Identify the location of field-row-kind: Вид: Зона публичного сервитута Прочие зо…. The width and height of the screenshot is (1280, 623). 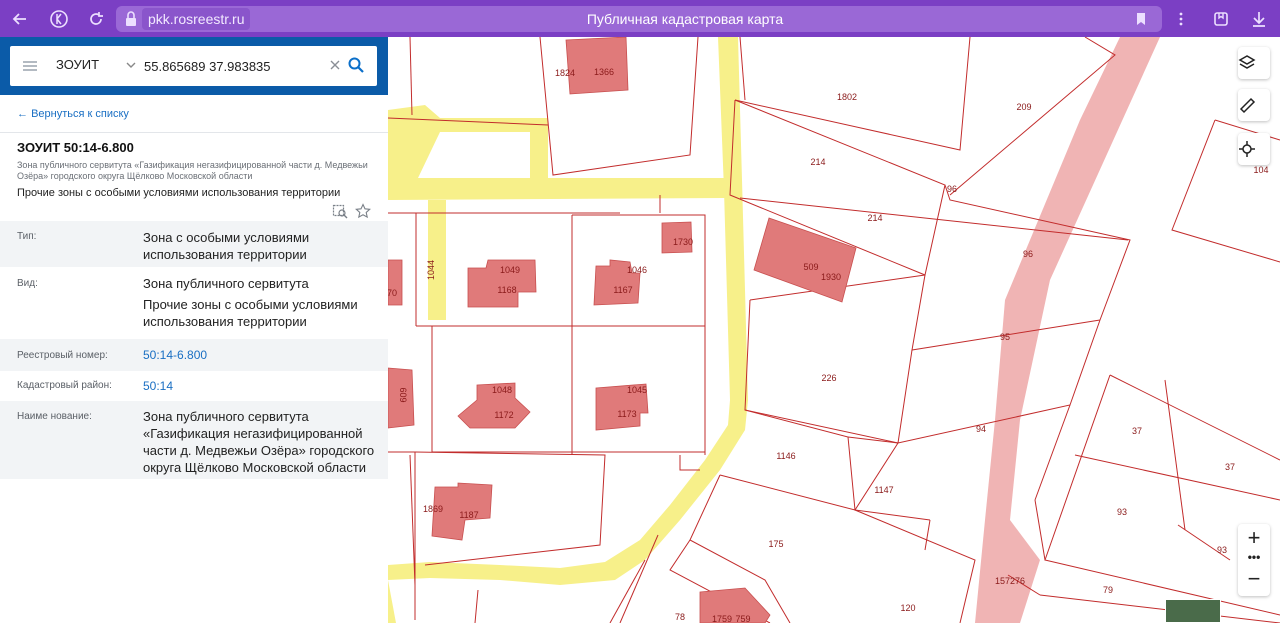
(194, 303).